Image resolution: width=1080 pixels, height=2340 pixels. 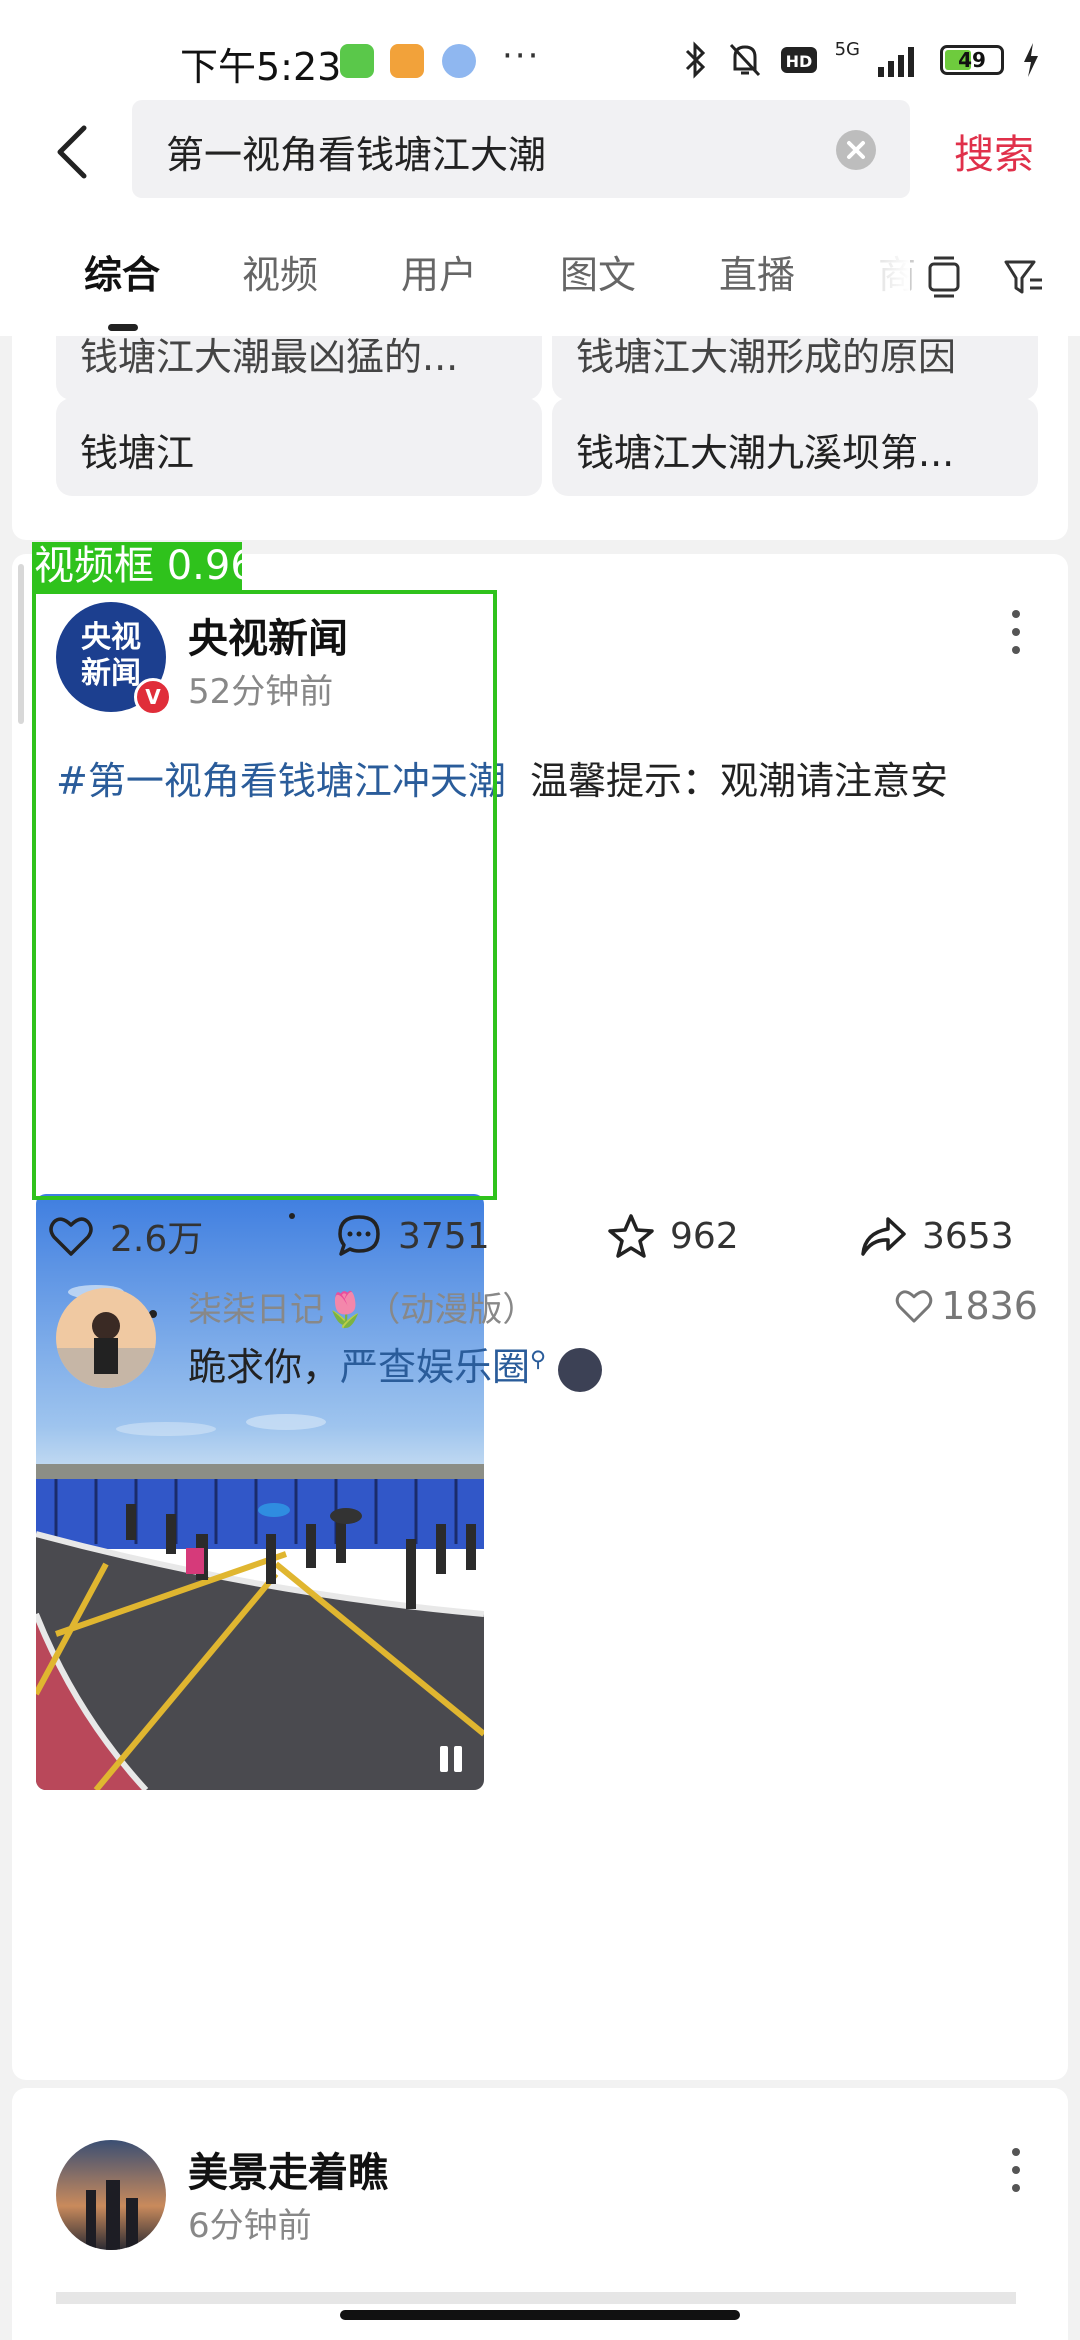 What do you see at coordinates (598, 271) in the screenshot?
I see `tab-image-text: 图文` at bounding box center [598, 271].